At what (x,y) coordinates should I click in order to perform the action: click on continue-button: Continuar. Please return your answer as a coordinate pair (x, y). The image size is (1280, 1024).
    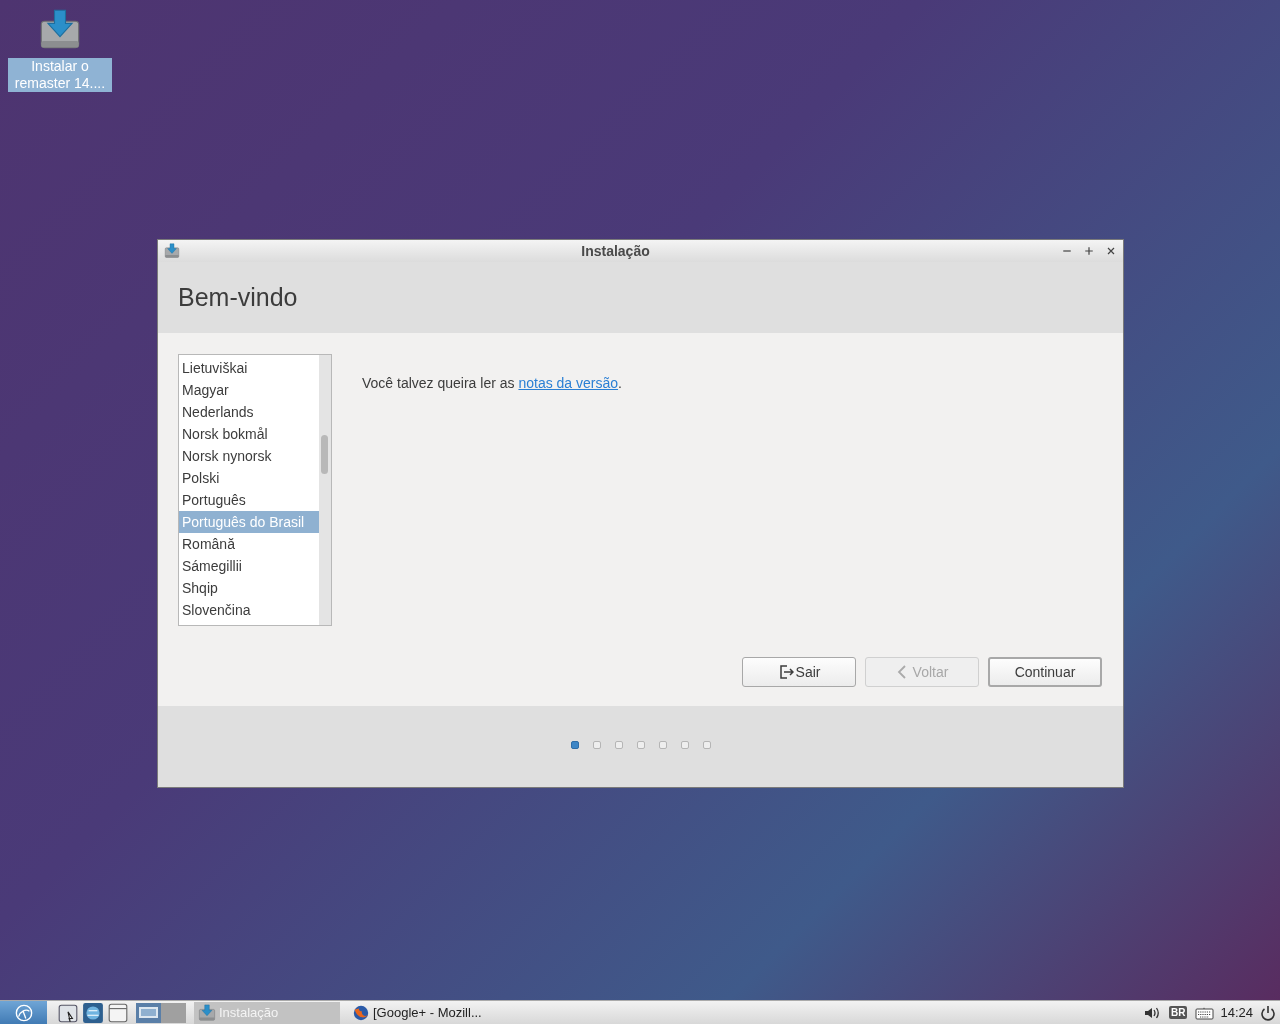
    Looking at the image, I should click on (1045, 672).